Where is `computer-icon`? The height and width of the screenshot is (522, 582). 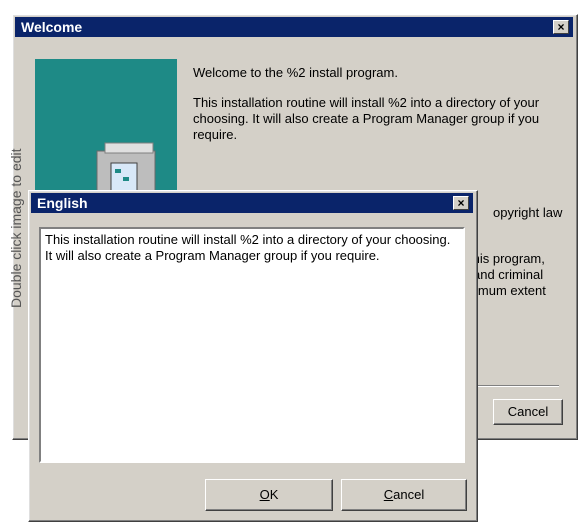
computer-icon is located at coordinates (126, 175).